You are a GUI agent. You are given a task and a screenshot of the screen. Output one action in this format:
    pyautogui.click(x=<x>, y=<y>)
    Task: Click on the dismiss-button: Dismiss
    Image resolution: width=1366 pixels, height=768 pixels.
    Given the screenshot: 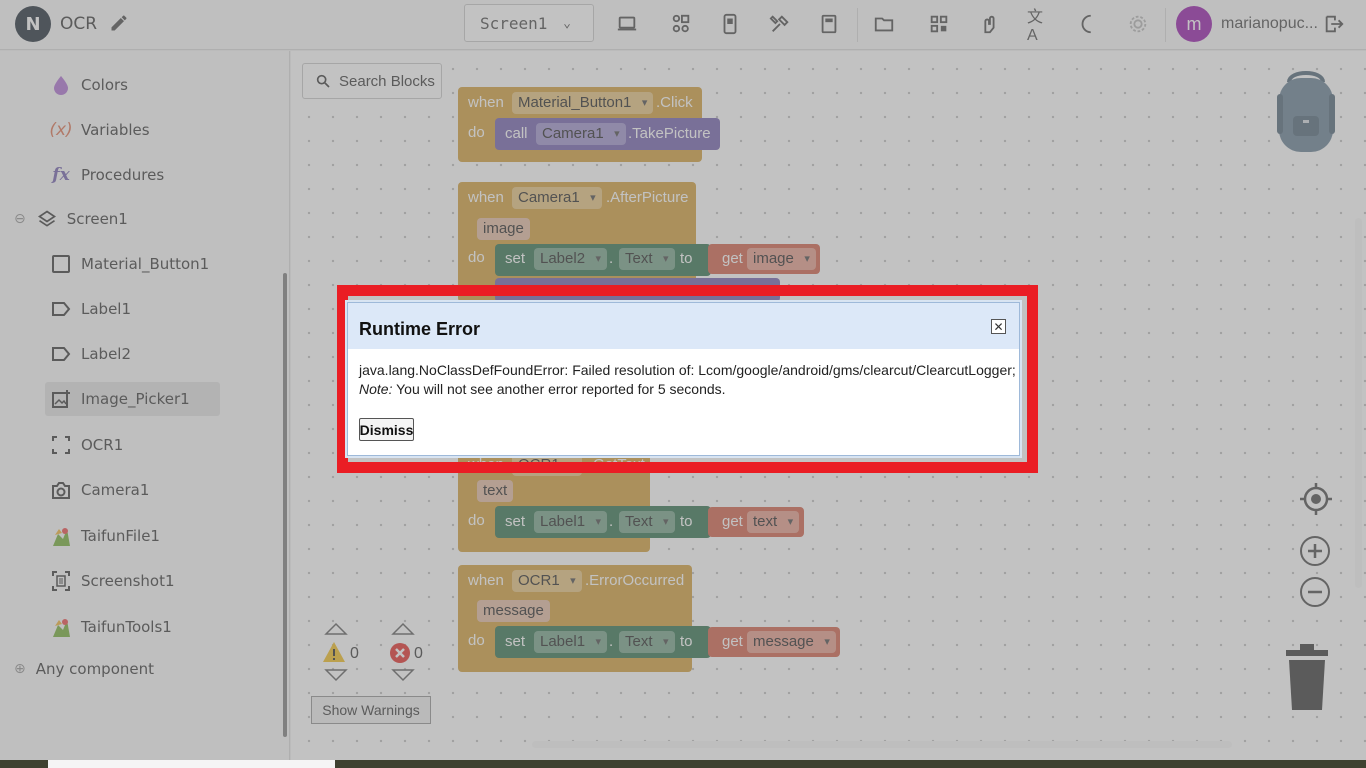 What is the action you would take?
    pyautogui.click(x=386, y=429)
    